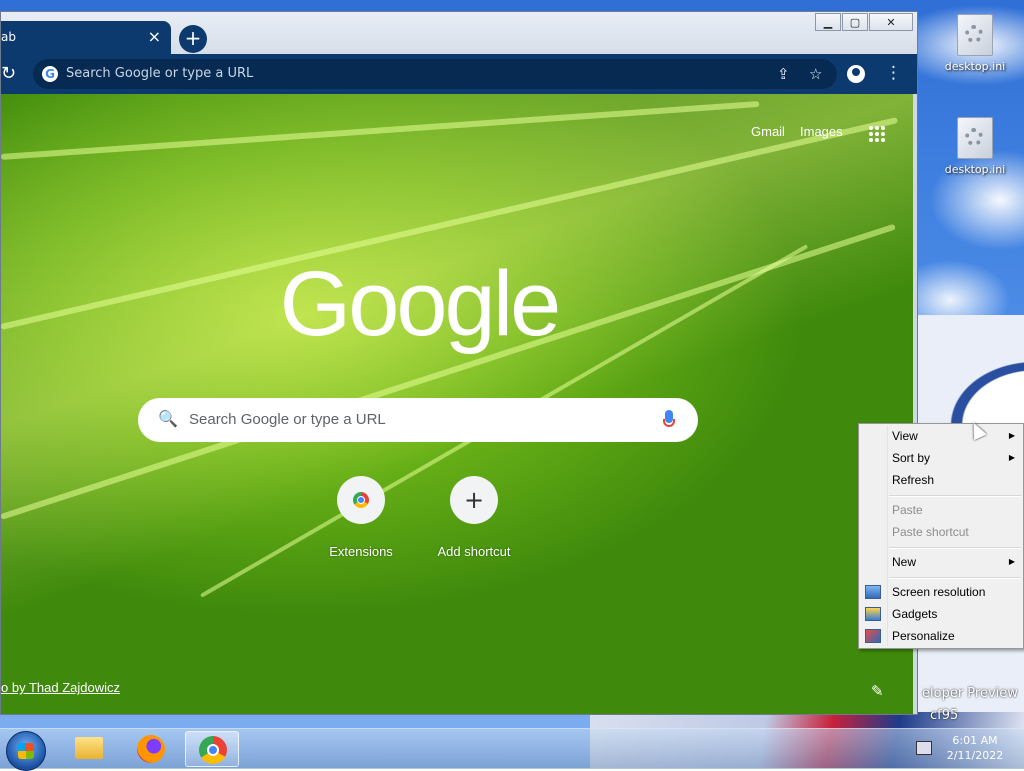  Describe the element at coordinates (941, 480) in the screenshot. I see `menu-item-refresh: Refresh` at that location.